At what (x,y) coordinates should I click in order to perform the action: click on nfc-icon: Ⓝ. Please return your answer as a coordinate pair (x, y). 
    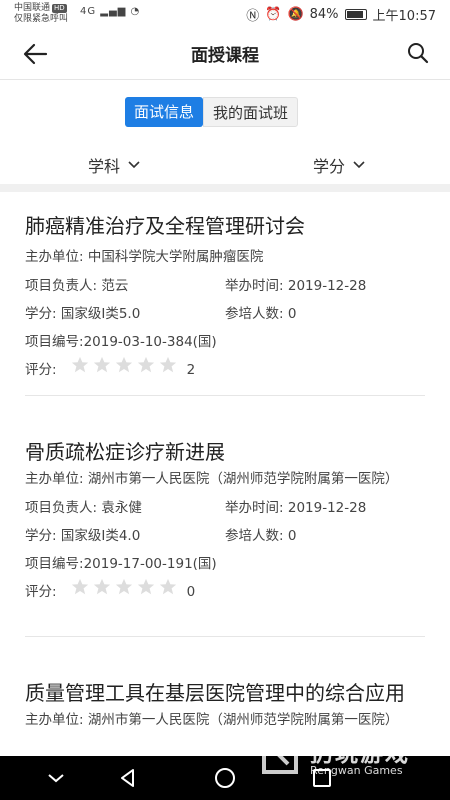
    Looking at the image, I should click on (253, 16).